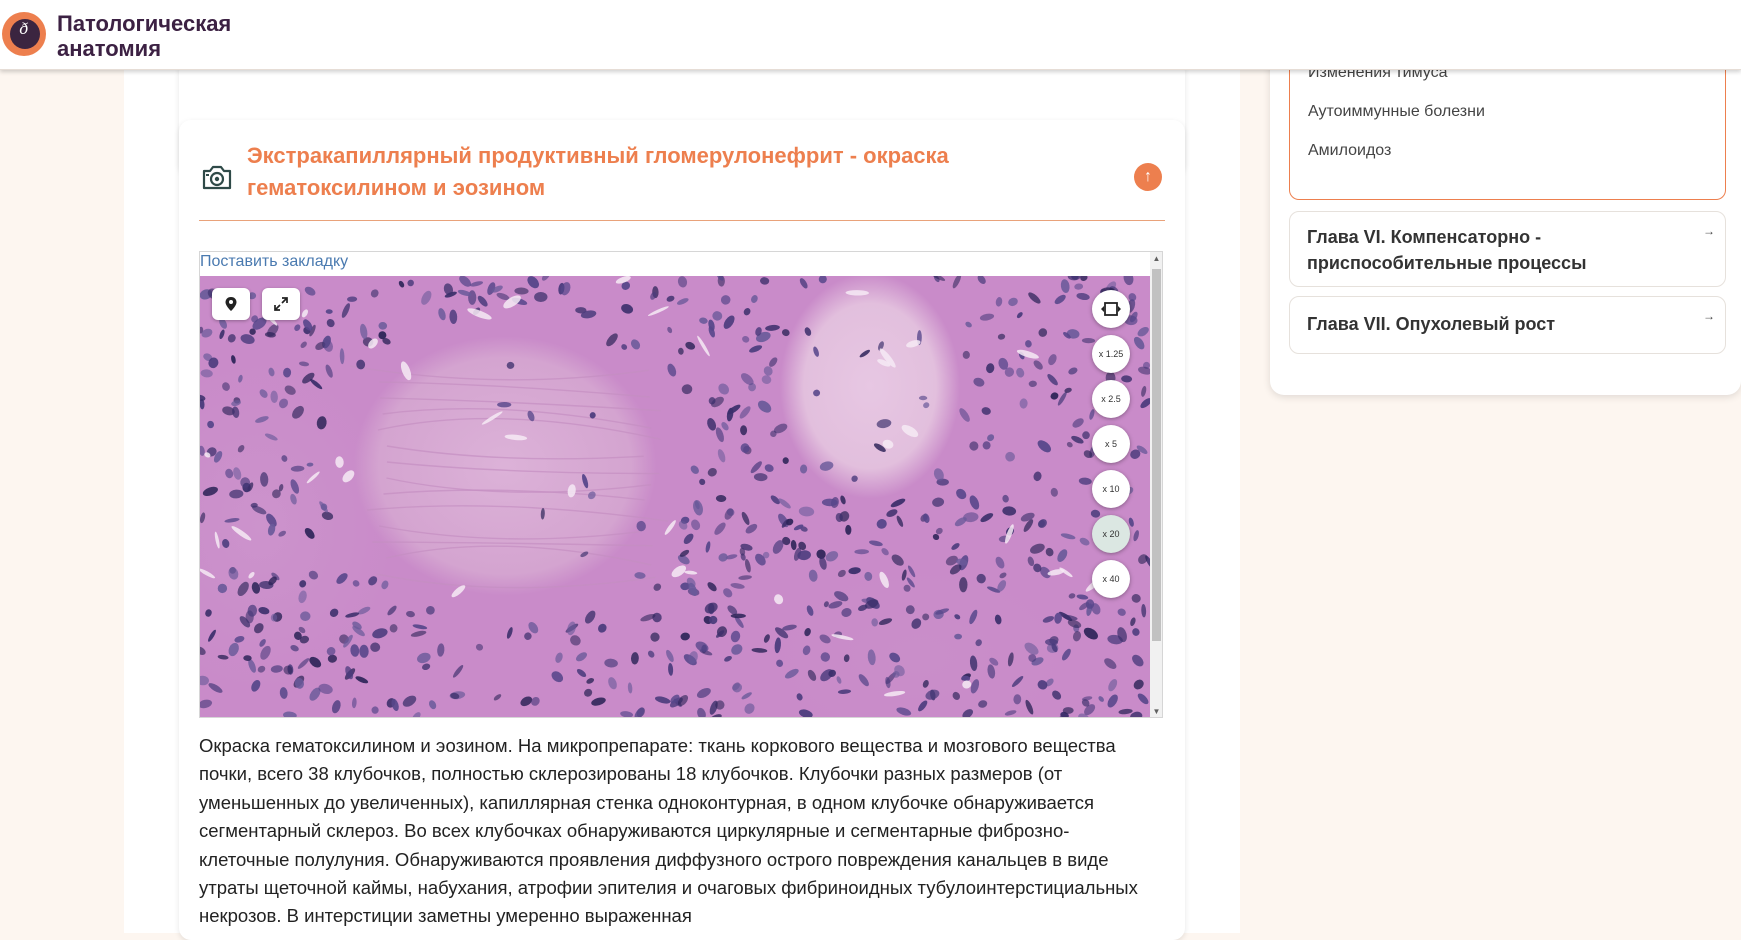 The height and width of the screenshot is (940, 1741). I want to click on fit-screen-icon, so click(1111, 309).